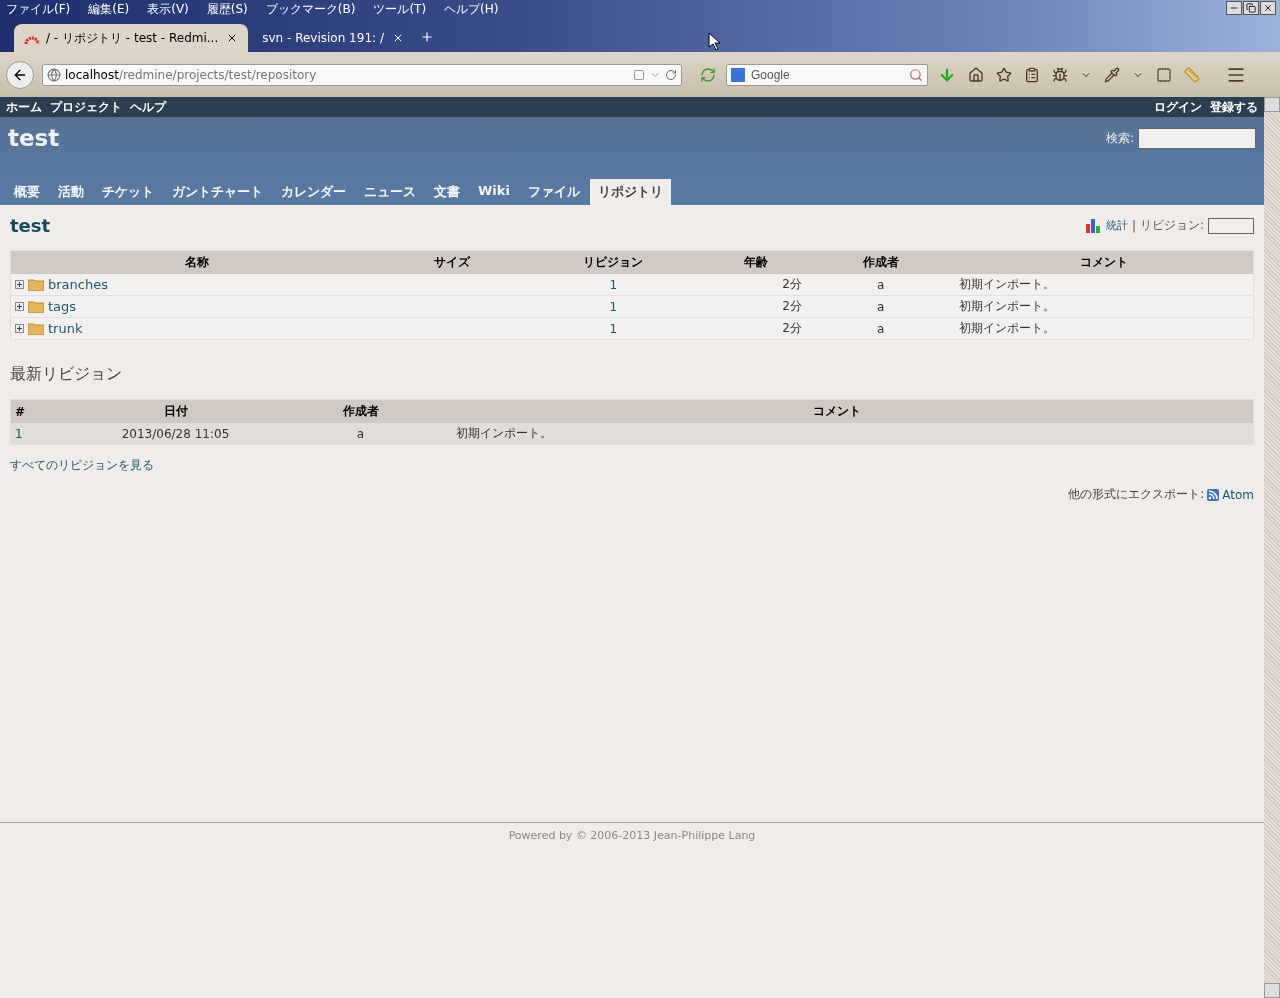  I want to click on menu-item: ツール(T), so click(400, 9).